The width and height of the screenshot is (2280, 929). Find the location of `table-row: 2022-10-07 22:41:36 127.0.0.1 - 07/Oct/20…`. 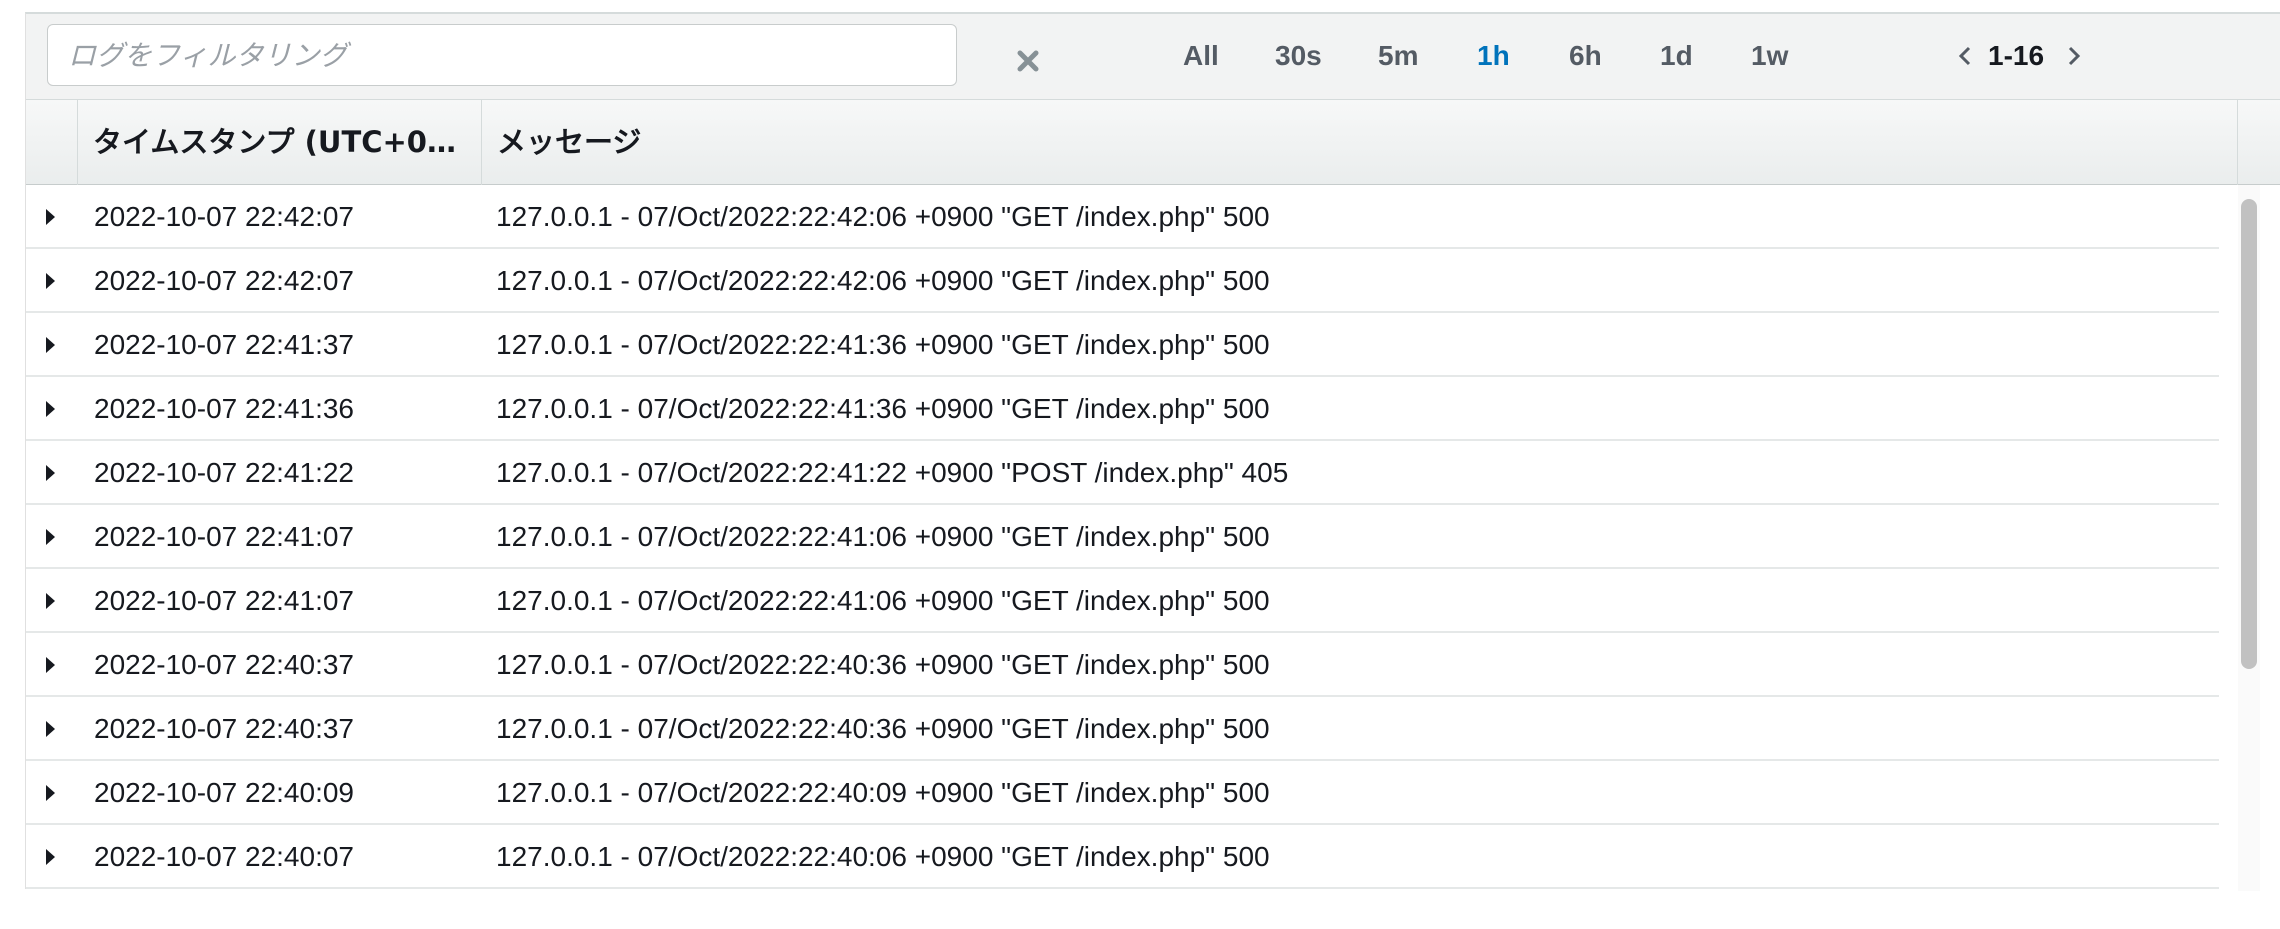

table-row: 2022-10-07 22:41:36 127.0.0.1 - 07/Oct/20… is located at coordinates (1122, 409).